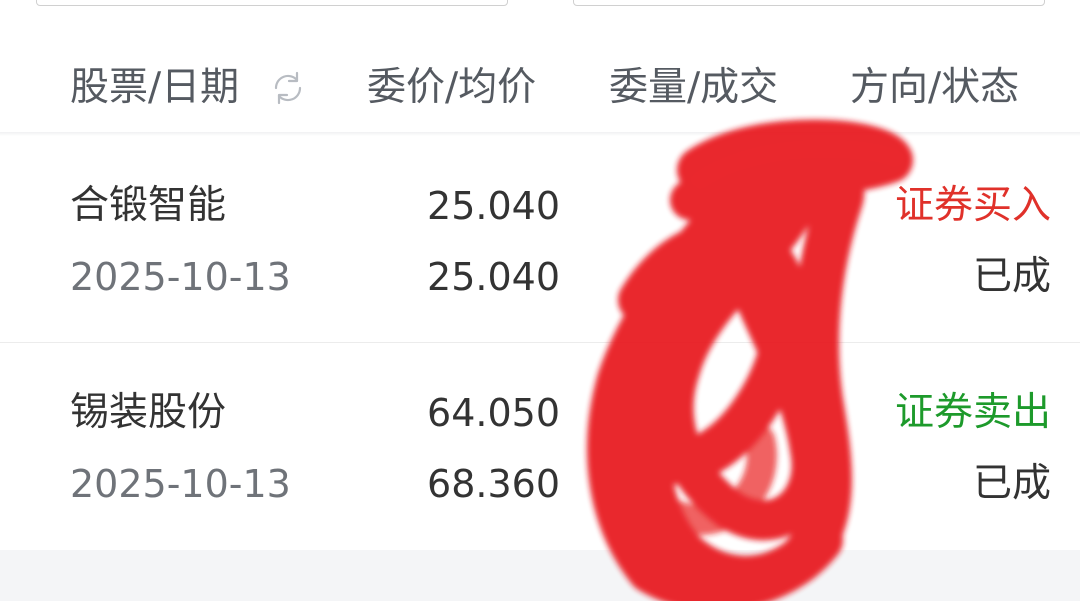  What do you see at coordinates (288, 88) in the screenshot?
I see `refresh-icon` at bounding box center [288, 88].